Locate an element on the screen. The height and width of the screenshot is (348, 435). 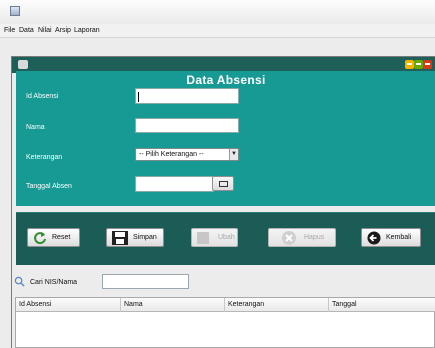
search-label: Cari NIS/Nama is located at coordinates (54, 282).